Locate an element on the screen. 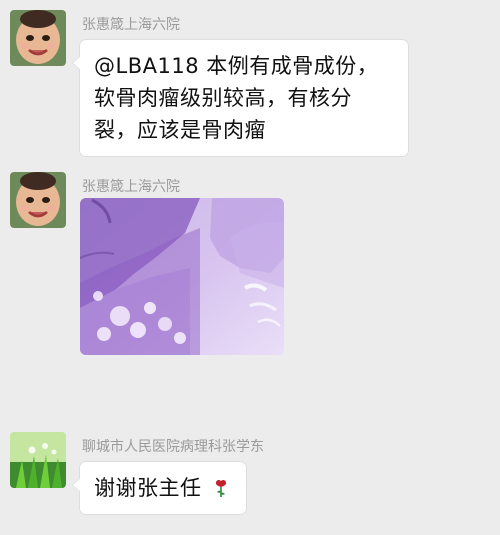 Image resolution: width=500 pixels, height=535 pixels. message-text: @LBA118 本例有成骨成份， 软骨肉瘤级别较高，有核分 裂，应该是骨肉瘤 is located at coordinates (244, 98).